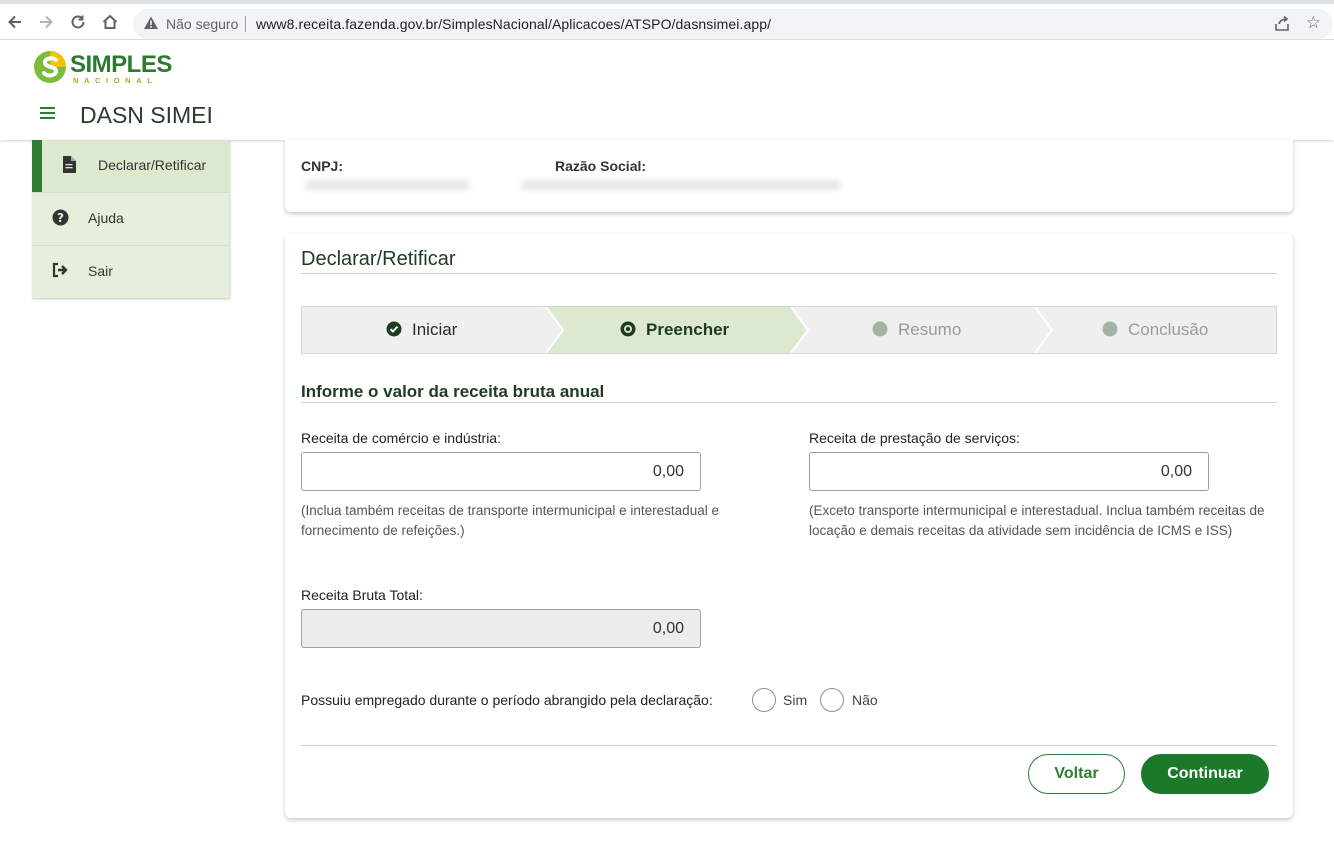  Describe the element at coordinates (362, 595) in the screenshot. I see `total-label: Receita Bruta Total:` at that location.